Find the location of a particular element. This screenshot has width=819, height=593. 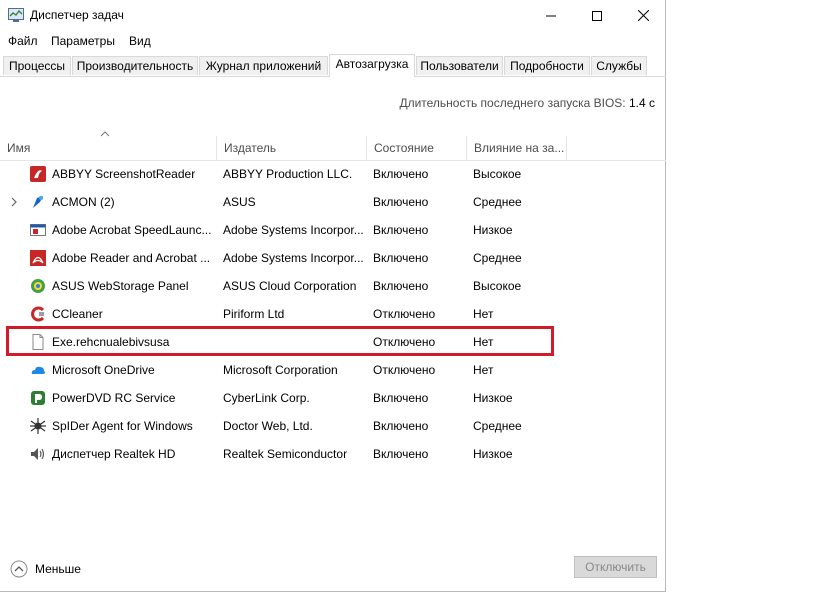

tab-startup: Автозагрузка is located at coordinates (372, 65).